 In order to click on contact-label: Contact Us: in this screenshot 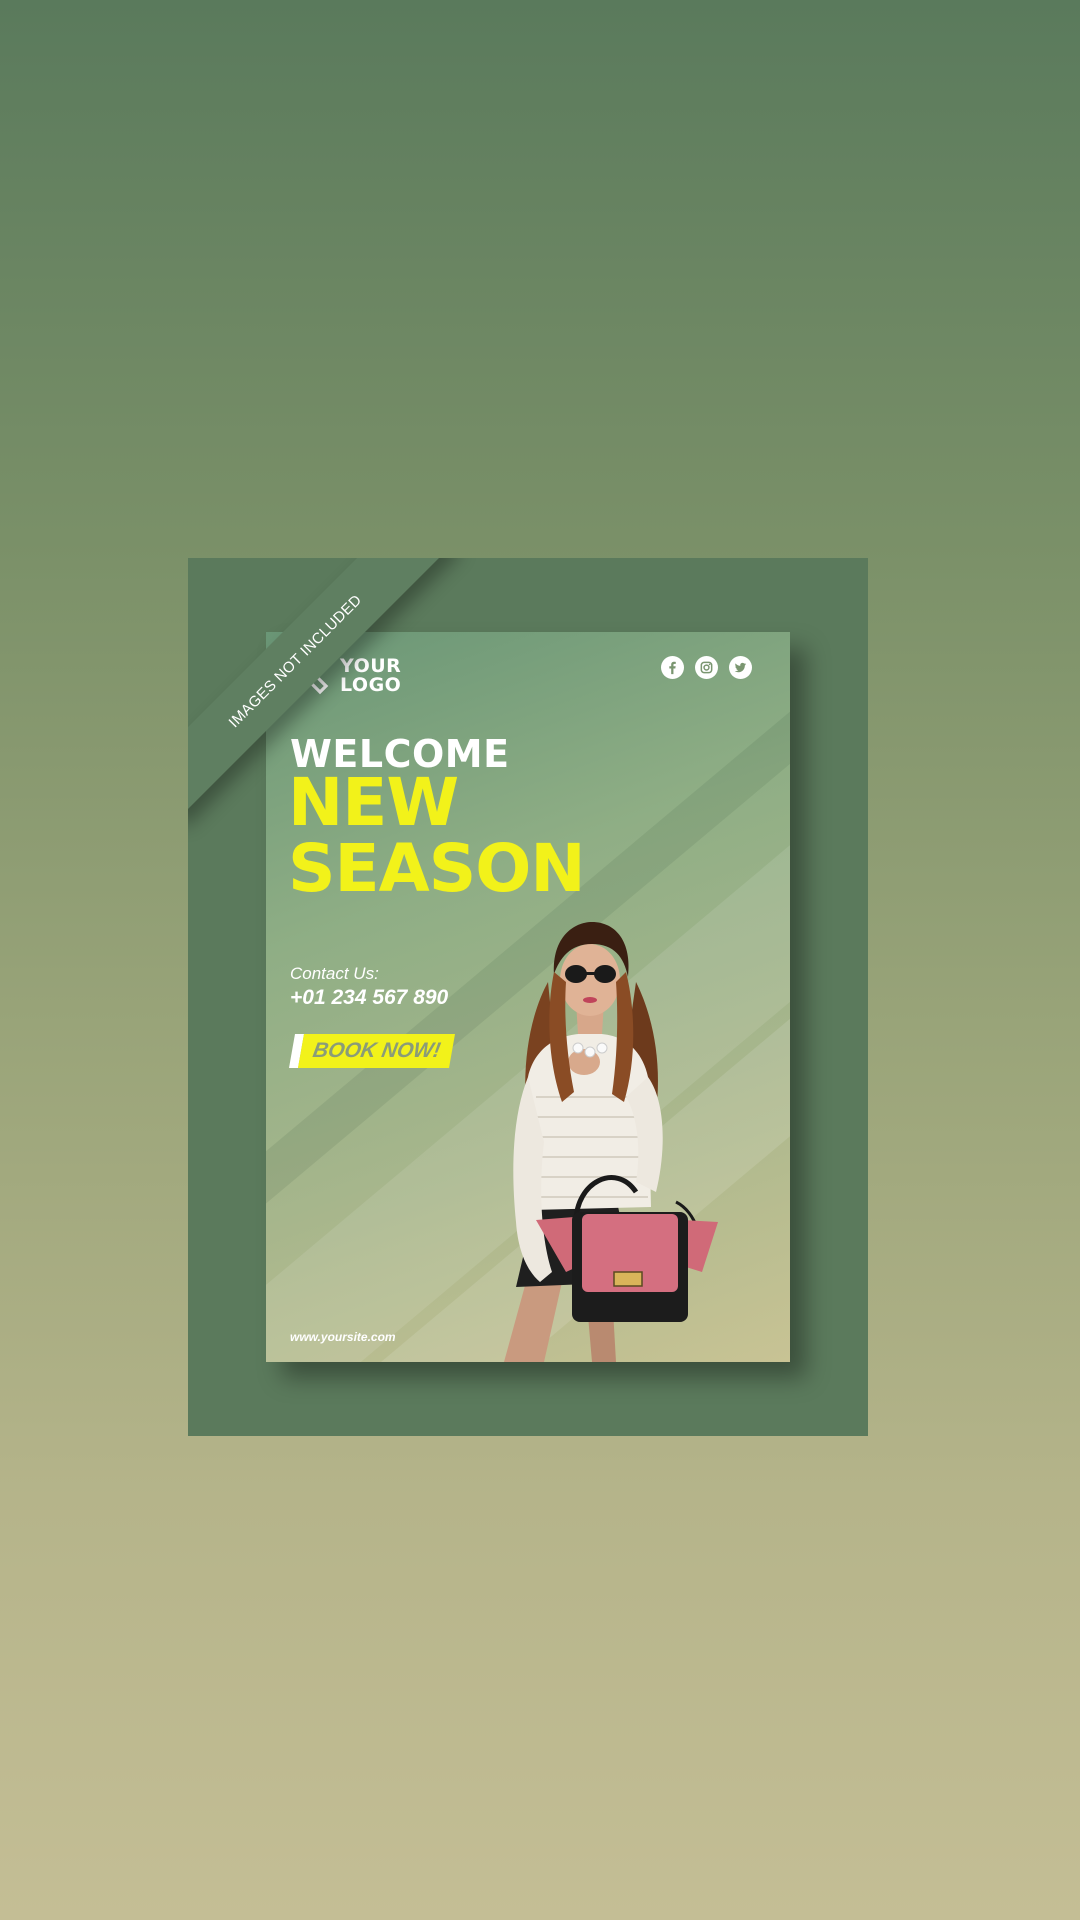, I will do `click(334, 973)`.